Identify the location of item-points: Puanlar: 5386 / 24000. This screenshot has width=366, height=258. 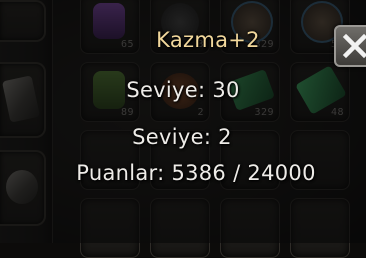
(196, 173).